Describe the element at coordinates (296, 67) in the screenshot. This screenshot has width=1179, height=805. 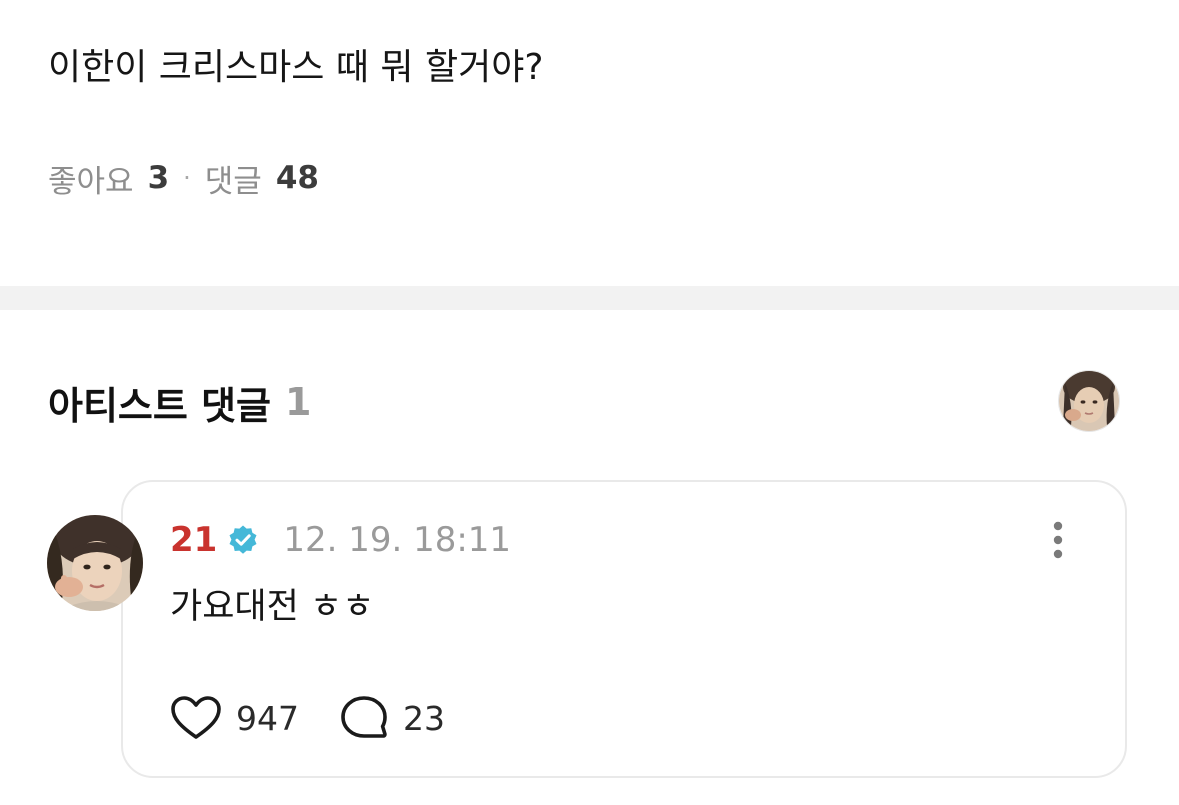
I see `post-text: 이한이 크리스마스 때 뭐 할거야?` at that location.